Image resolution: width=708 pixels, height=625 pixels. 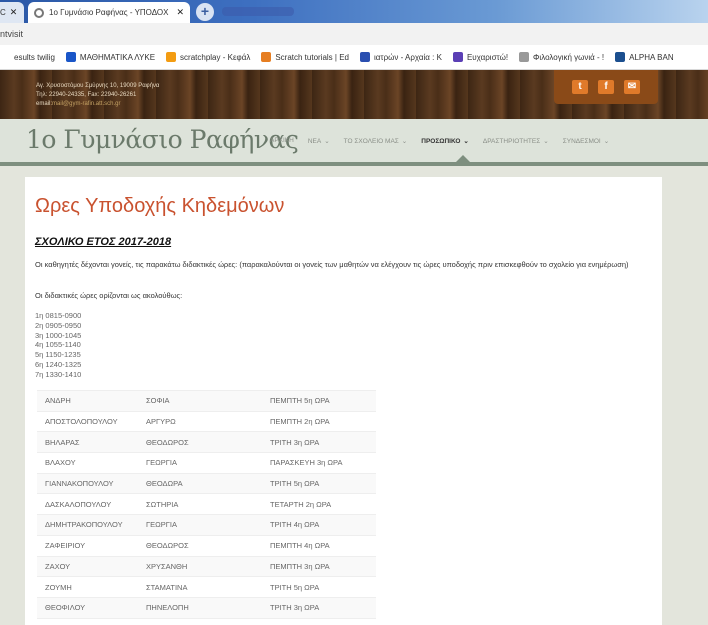 I want to click on bookmark-label: ΜΑΘΗΜΑΤΙΚΑ ΛΥΚΕ, so click(x=117, y=57).